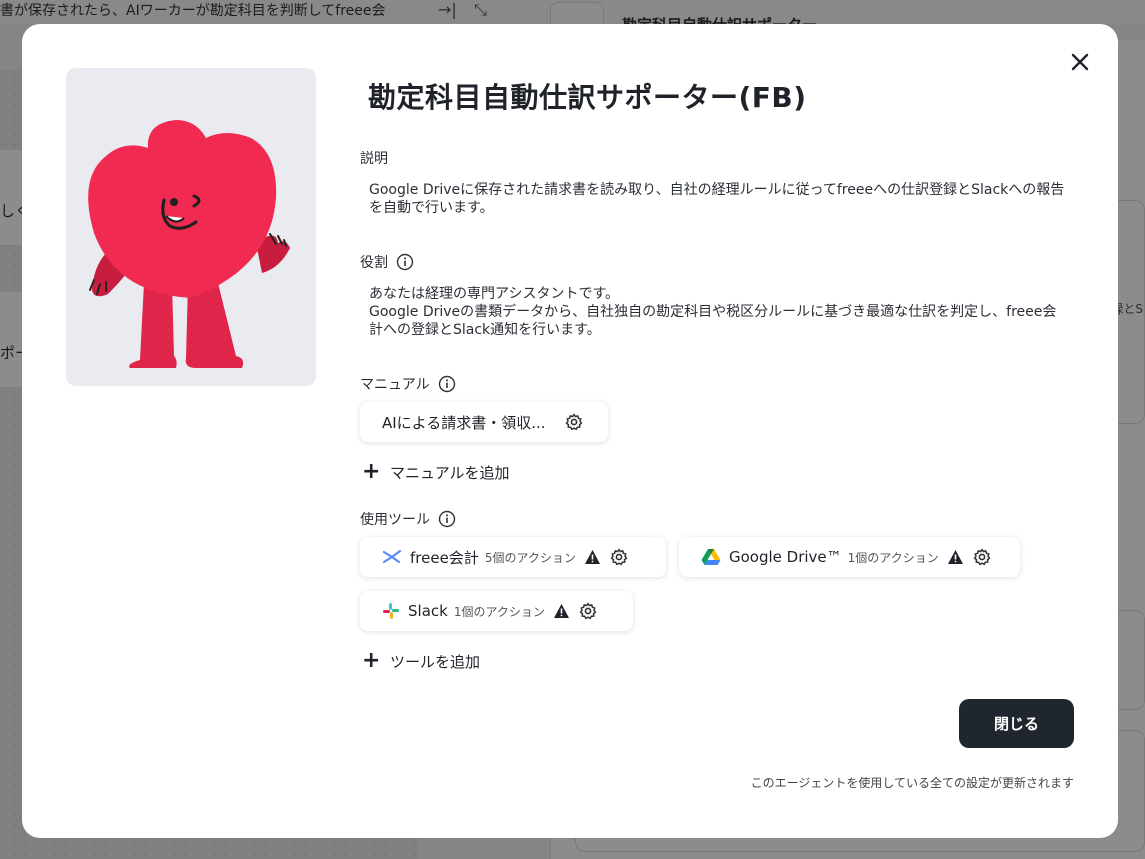 The width and height of the screenshot is (1145, 859). What do you see at coordinates (494, 294) in the screenshot?
I see `role-text-line: あなたは経理の専門アシスタントです。` at bounding box center [494, 294].